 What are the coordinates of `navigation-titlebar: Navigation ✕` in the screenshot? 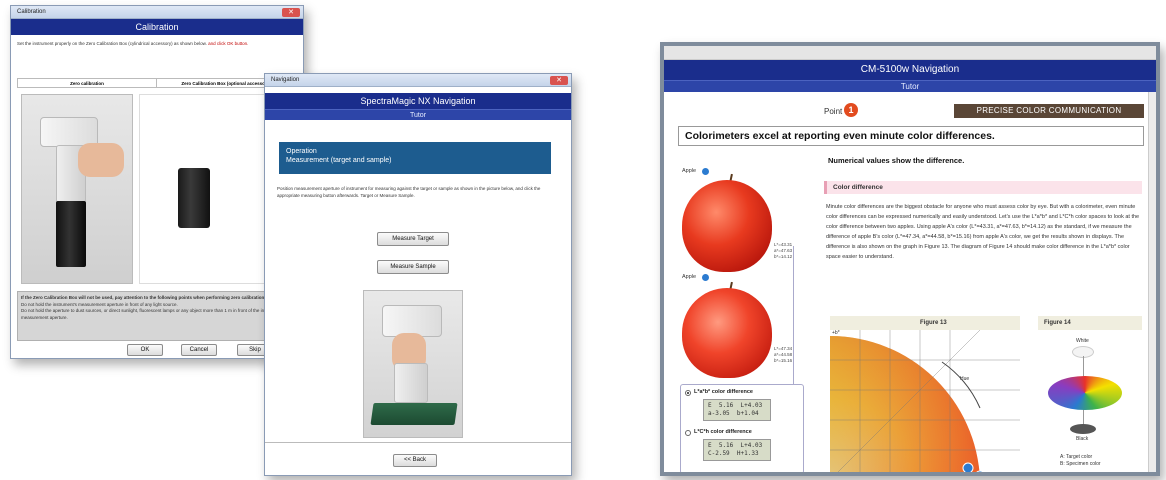 It's located at (418, 80).